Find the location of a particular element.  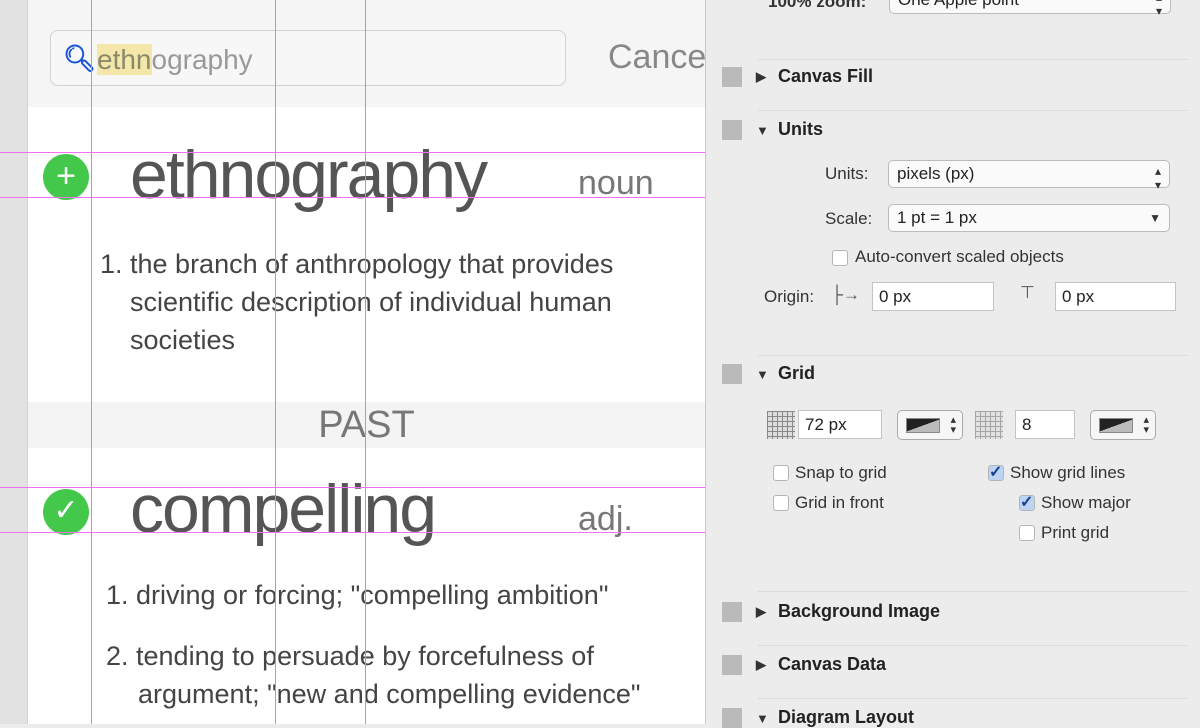

origin-y-field: 0 px is located at coordinates (1115, 296).